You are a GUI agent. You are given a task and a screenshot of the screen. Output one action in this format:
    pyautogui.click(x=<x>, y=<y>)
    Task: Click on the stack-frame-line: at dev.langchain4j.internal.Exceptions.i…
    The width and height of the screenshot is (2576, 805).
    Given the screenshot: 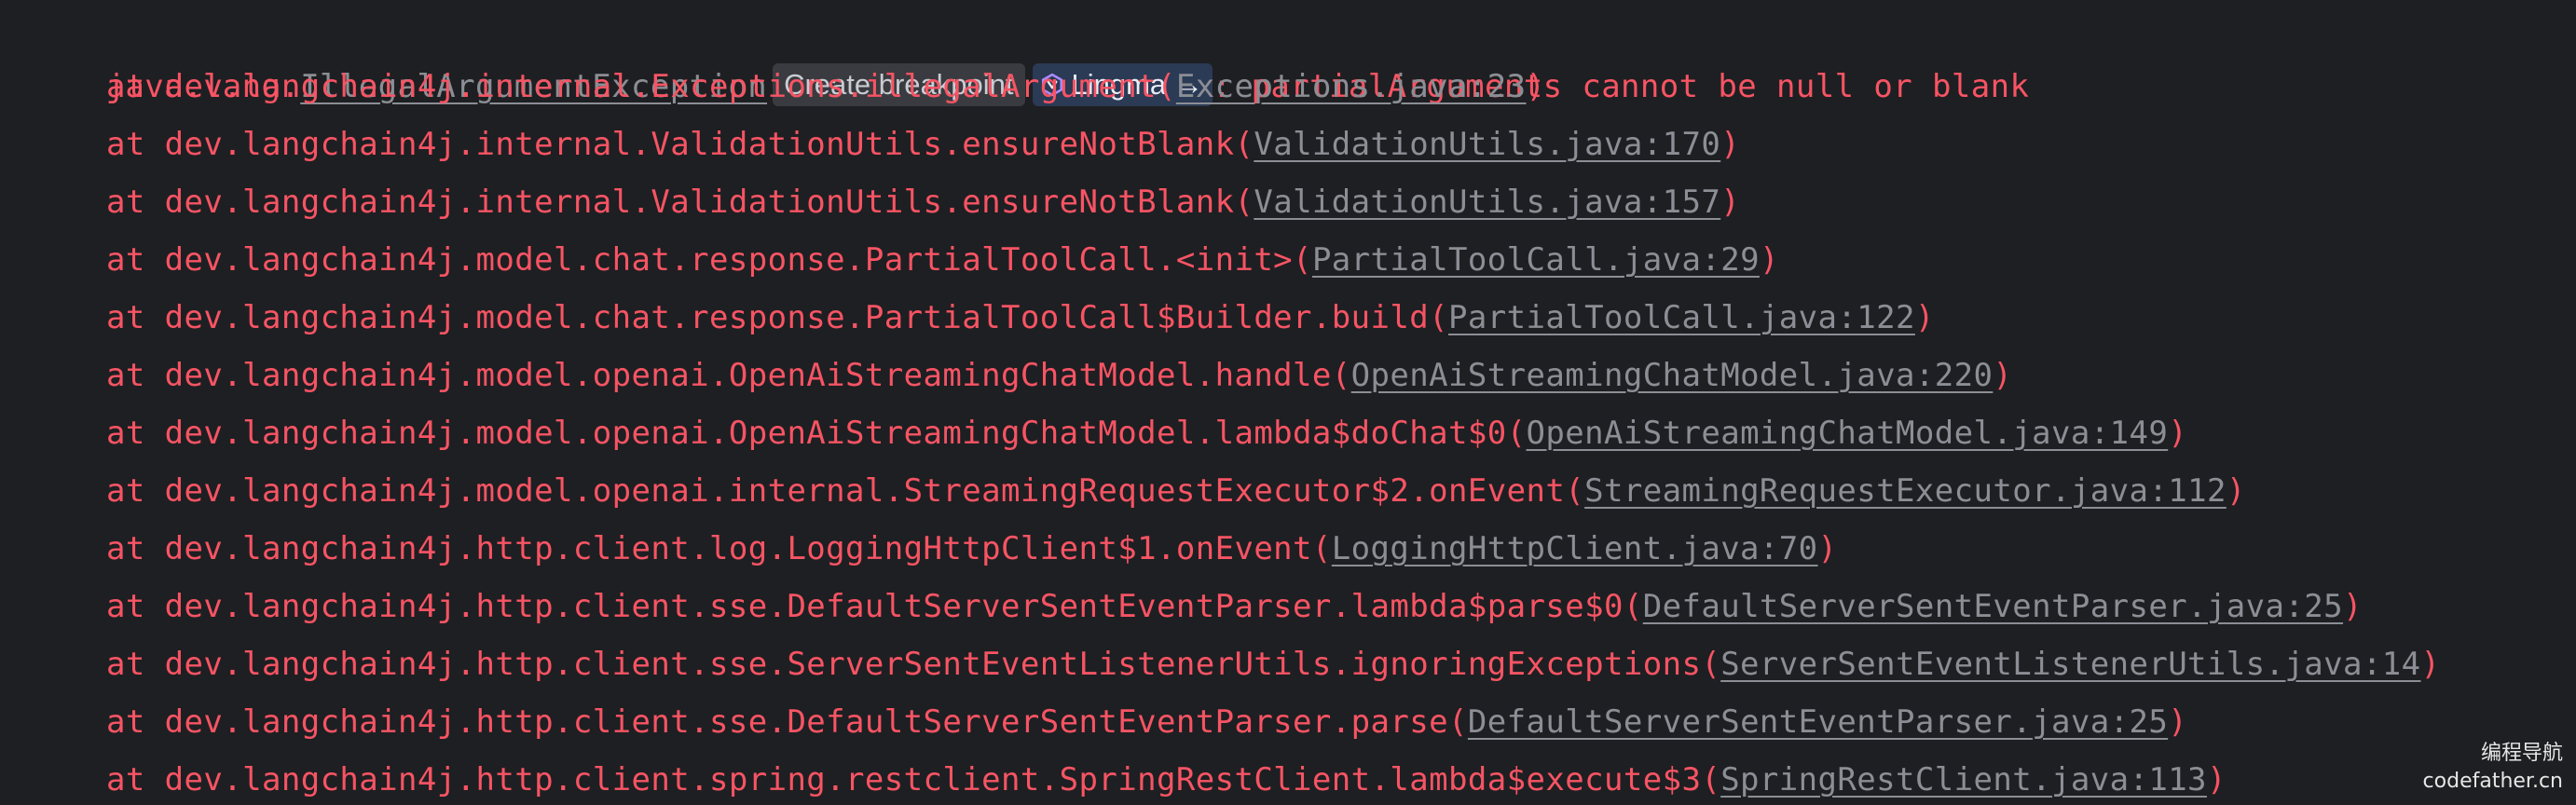 What is the action you would take?
    pyautogui.click(x=772, y=87)
    